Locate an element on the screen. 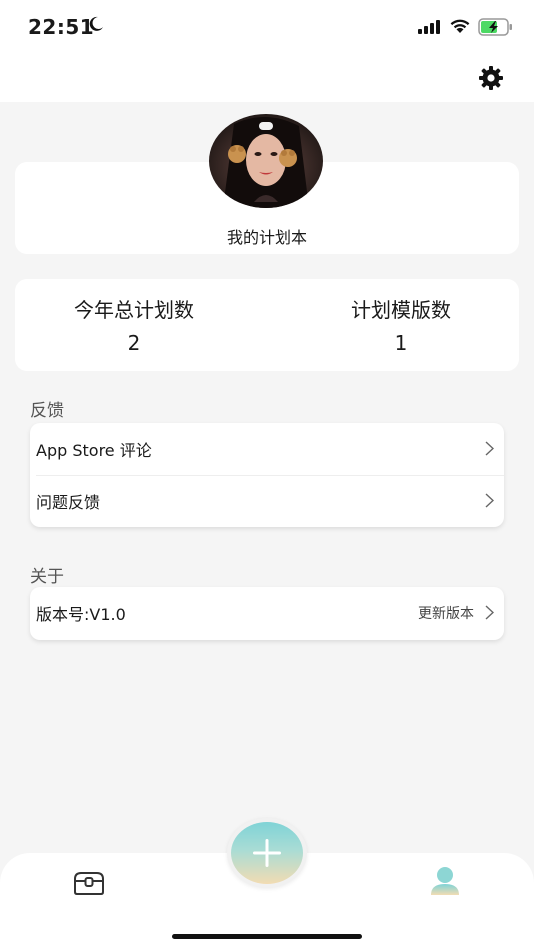 Image resolution: width=534 pixels, height=950 pixels. issue-feedback-row: 问题反馈 is located at coordinates (267, 501).